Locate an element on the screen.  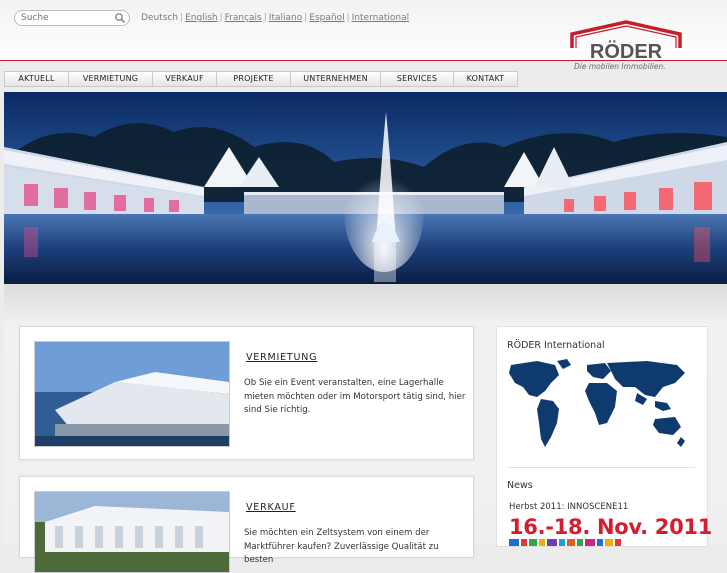
nav-unternehmen: UNTERNEHMEN is located at coordinates (336, 79).